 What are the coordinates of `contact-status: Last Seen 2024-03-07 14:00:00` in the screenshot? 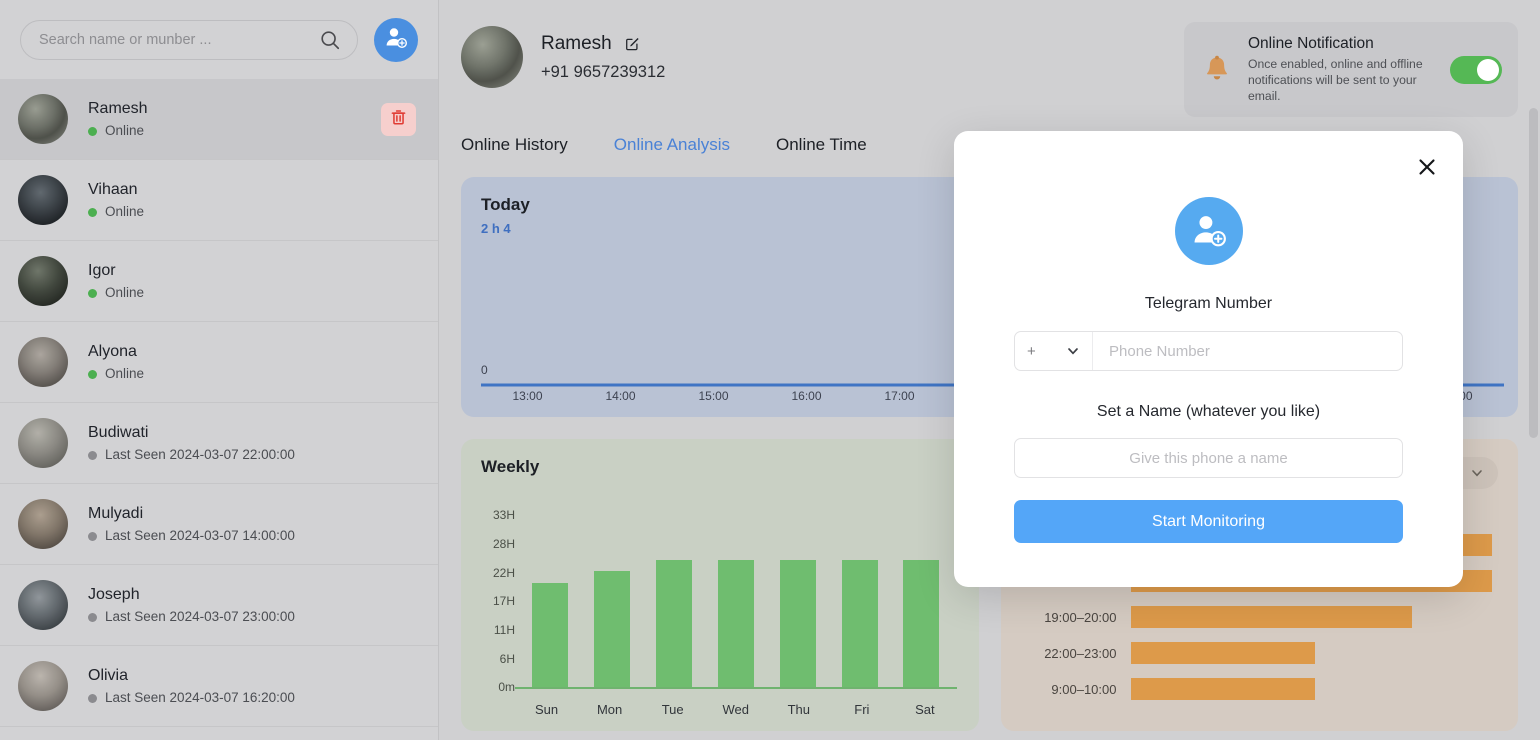 It's located at (252, 536).